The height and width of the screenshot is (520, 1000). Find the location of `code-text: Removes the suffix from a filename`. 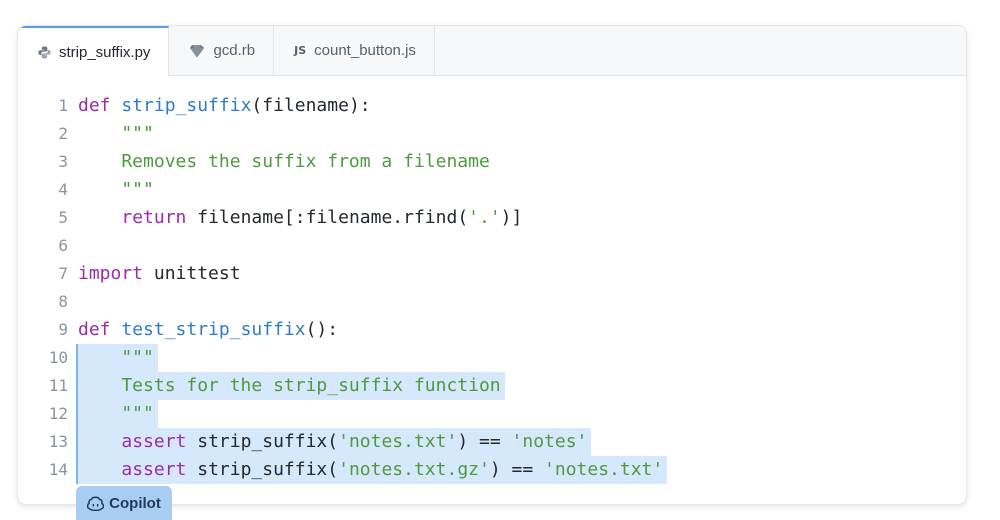

code-text: Removes the suffix from a filename is located at coordinates (286, 162).